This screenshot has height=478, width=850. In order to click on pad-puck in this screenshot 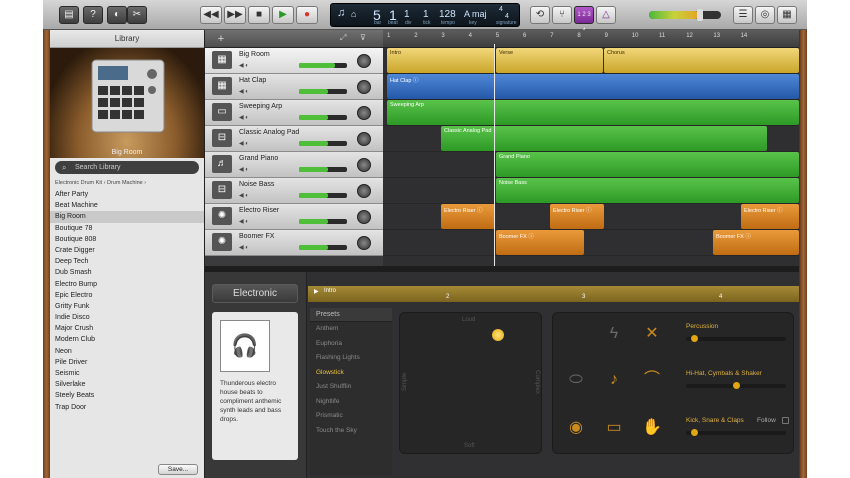, I will do `click(498, 335)`.